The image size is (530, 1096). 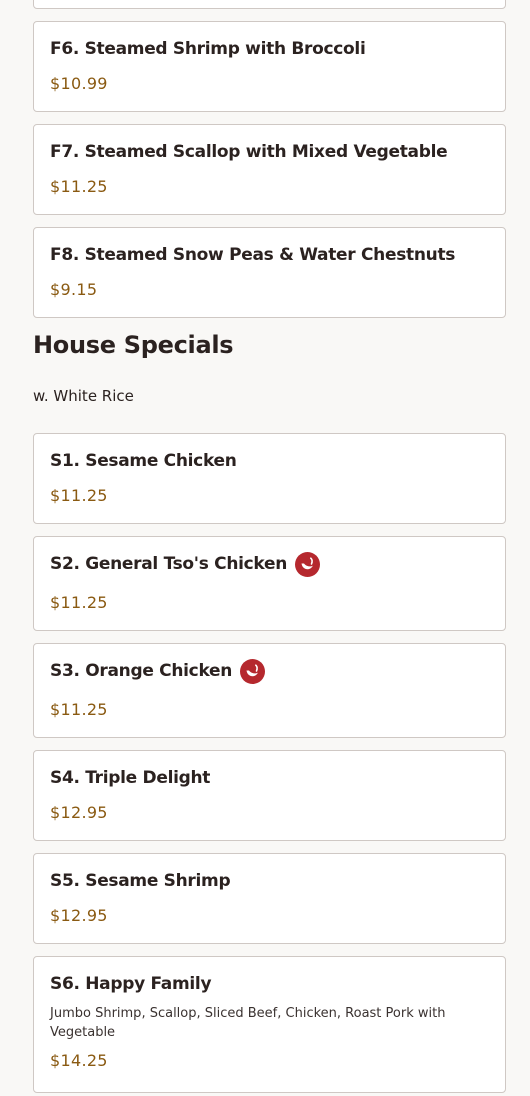 I want to click on menu-item-title: F6. Steamed Shrimp with Broccoli, so click(x=208, y=49).